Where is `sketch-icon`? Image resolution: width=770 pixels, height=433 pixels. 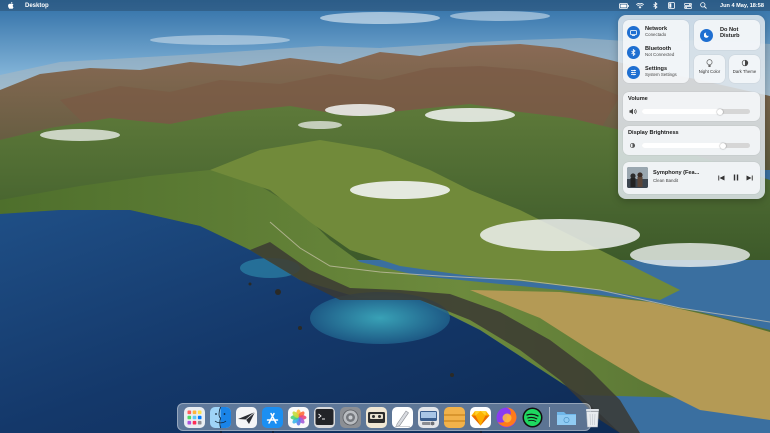
sketch-icon is located at coordinates (480, 417).